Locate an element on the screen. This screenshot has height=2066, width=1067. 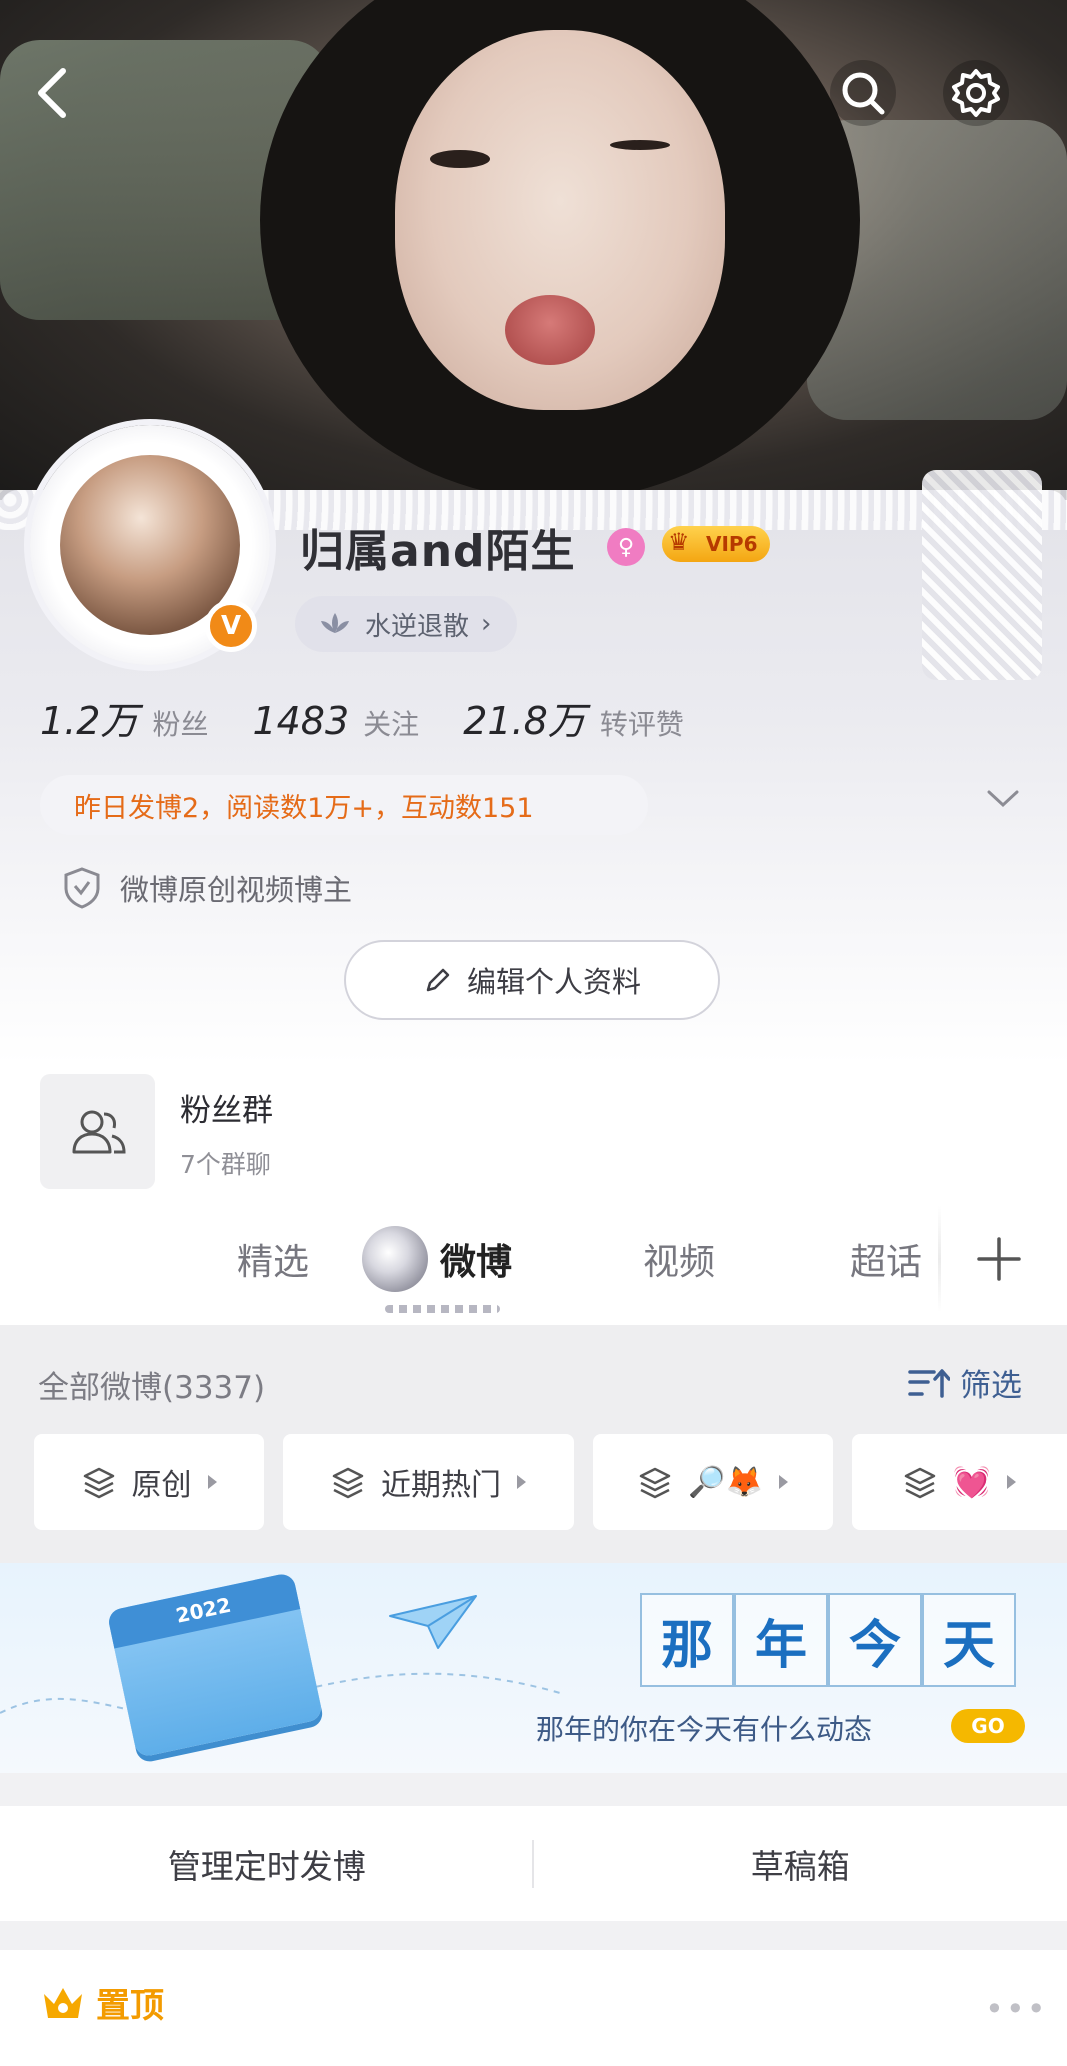
all-weibo-count: 全部微博(3337) is located at coordinates (152, 1388).